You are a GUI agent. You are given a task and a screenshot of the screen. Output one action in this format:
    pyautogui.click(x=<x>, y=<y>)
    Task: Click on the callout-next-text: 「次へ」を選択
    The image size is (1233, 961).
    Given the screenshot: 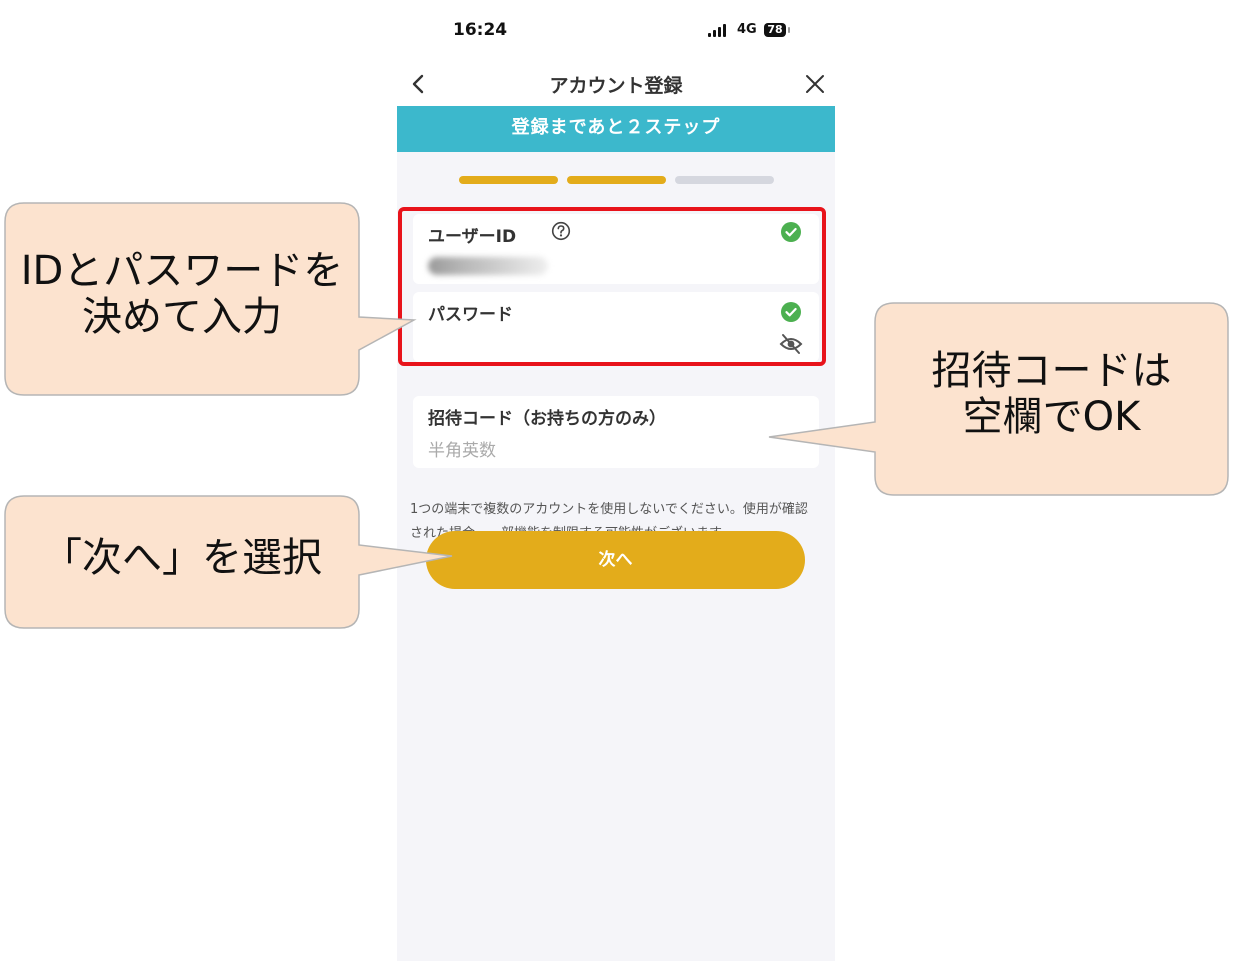 What is the action you would take?
    pyautogui.click(x=182, y=558)
    